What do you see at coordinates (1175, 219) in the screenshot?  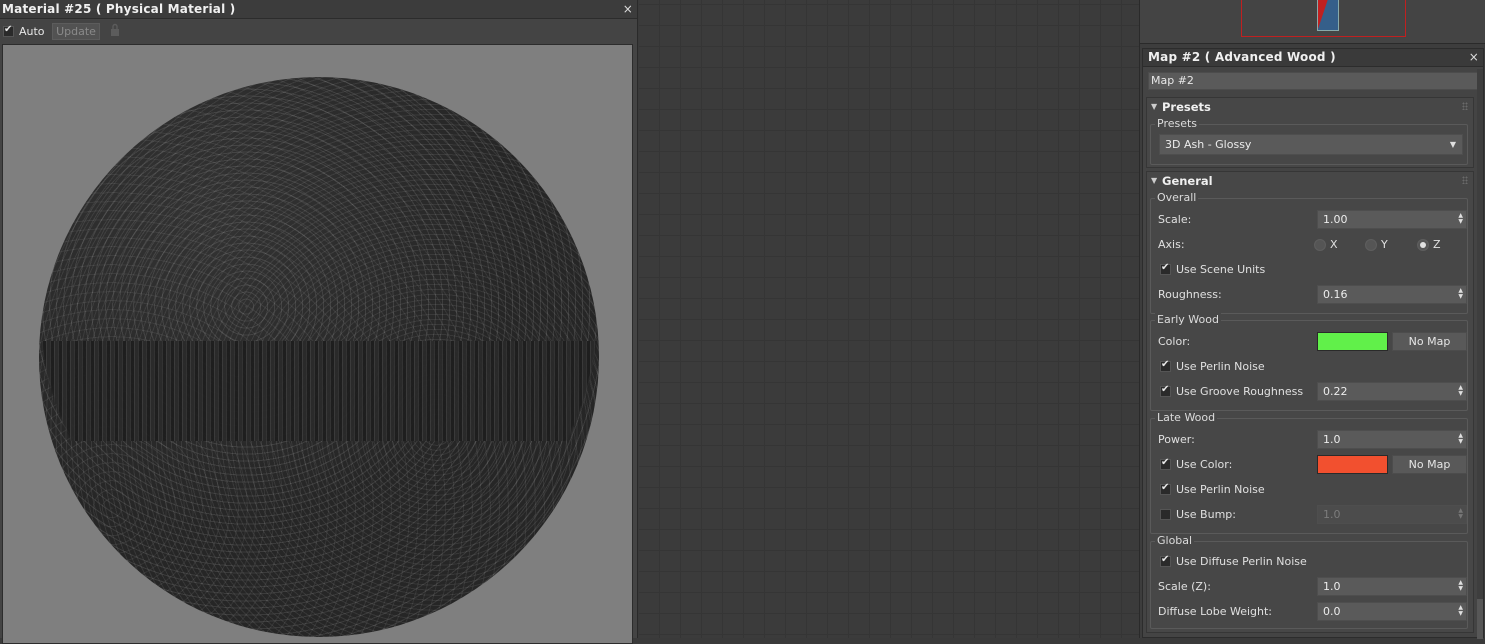 I see `scale-label: Scale:` at bounding box center [1175, 219].